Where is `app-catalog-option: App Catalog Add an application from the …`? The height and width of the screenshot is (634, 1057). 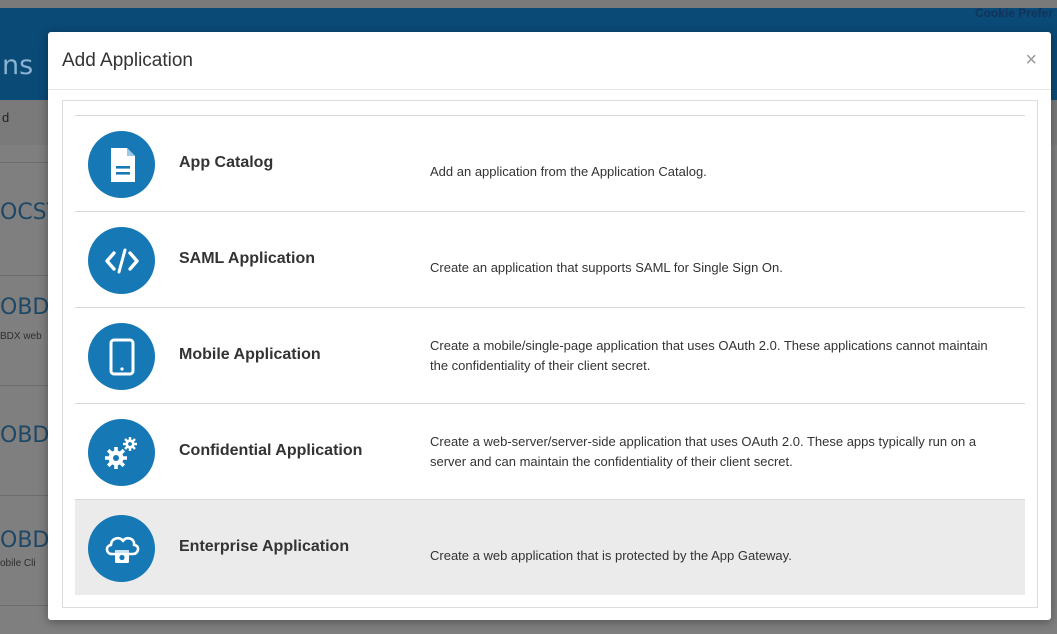
app-catalog-option: App Catalog Add an application from the … is located at coordinates (550, 164).